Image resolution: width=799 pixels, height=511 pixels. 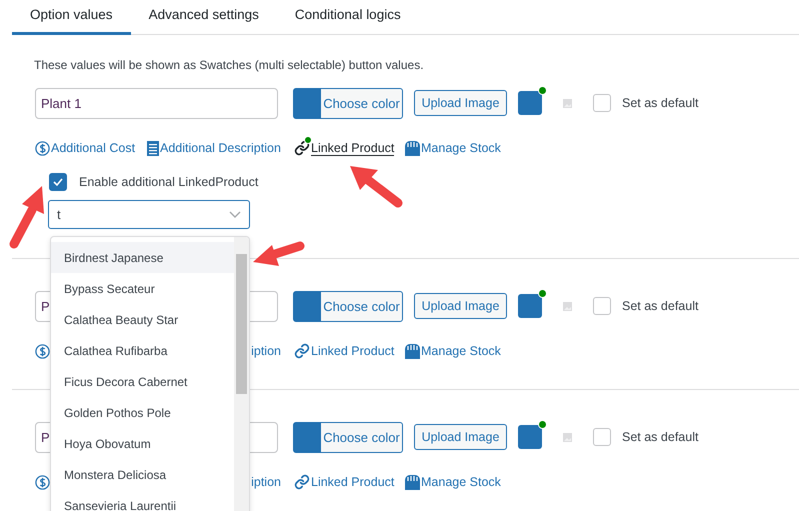 What do you see at coordinates (91, 148) in the screenshot?
I see `option-link: Additional Cost` at bounding box center [91, 148].